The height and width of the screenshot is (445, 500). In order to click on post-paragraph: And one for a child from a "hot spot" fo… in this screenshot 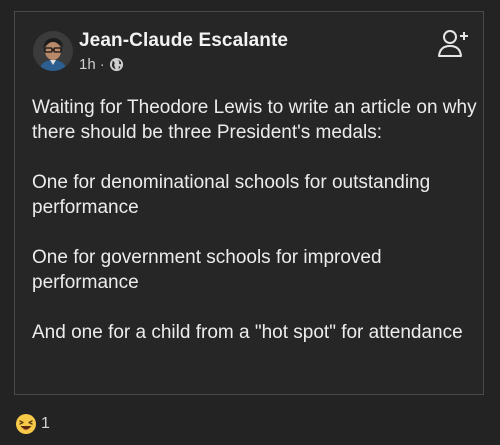, I will do `click(247, 332)`.